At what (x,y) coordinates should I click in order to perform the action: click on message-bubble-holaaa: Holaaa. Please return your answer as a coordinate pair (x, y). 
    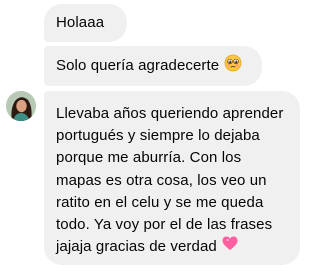
    Looking at the image, I should click on (85, 23).